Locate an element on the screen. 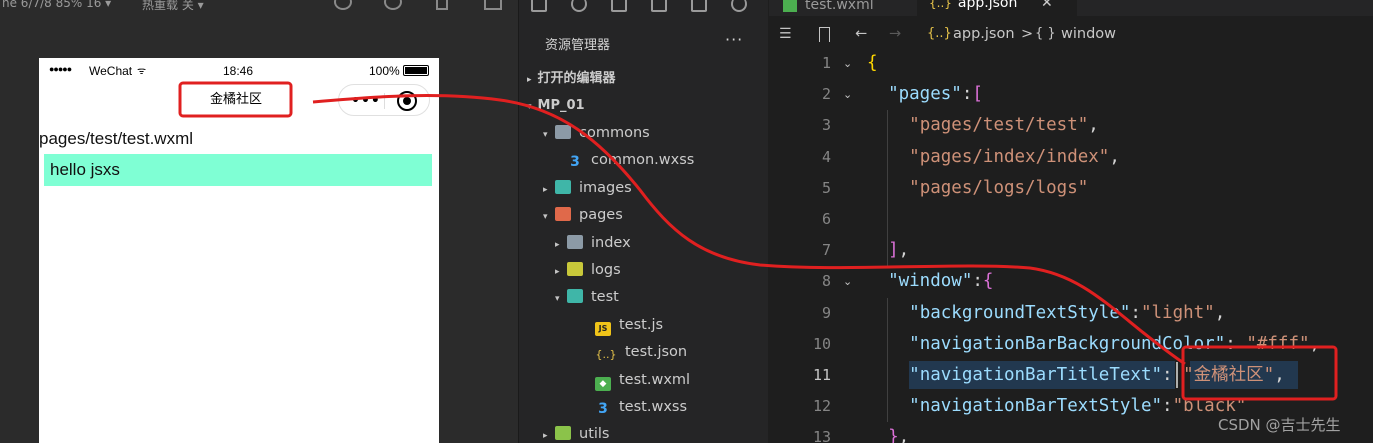  json-icon: {..} is located at coordinates (606, 355).